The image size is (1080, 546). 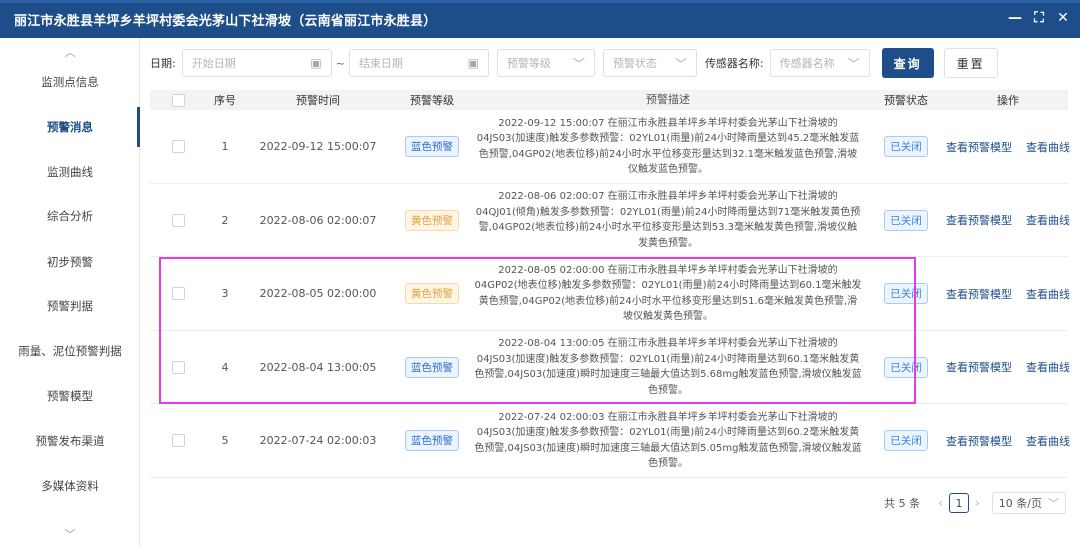 What do you see at coordinates (178, 100) in the screenshot?
I see `select-all-checkbox` at bounding box center [178, 100].